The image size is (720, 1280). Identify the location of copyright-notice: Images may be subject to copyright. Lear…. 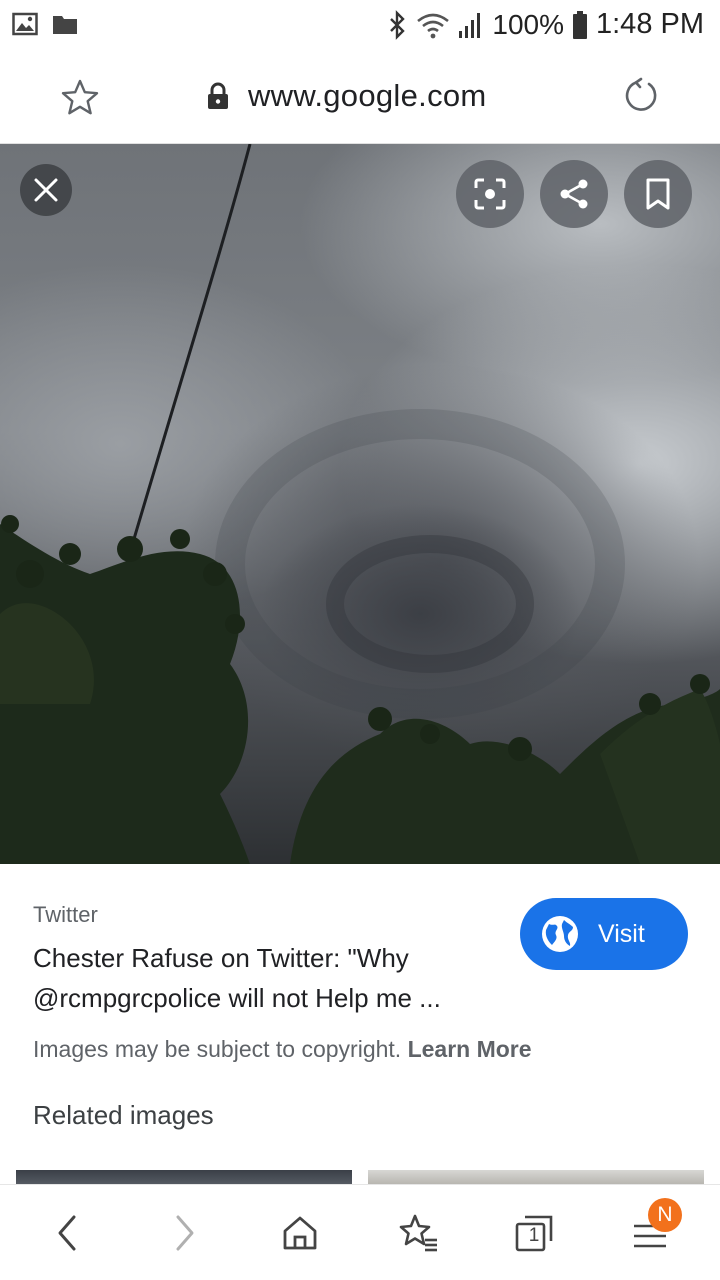
(282, 1049).